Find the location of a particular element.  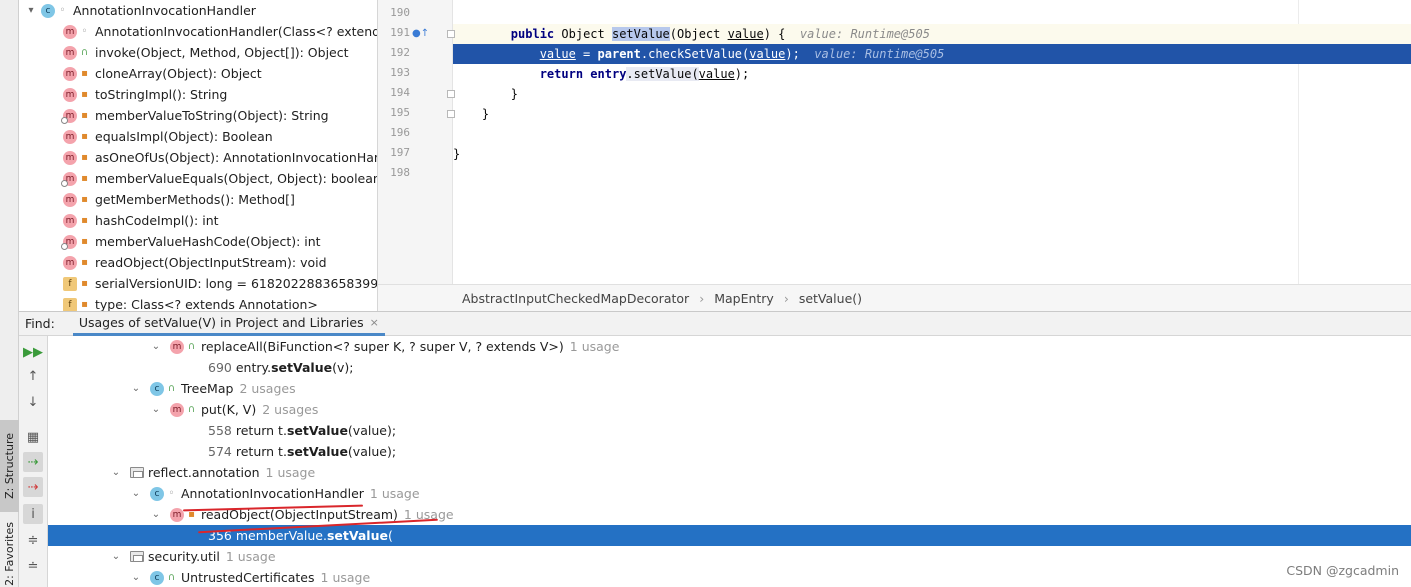

structure-item-label: equalsImpl(Object): Boolean is located at coordinates (184, 136).